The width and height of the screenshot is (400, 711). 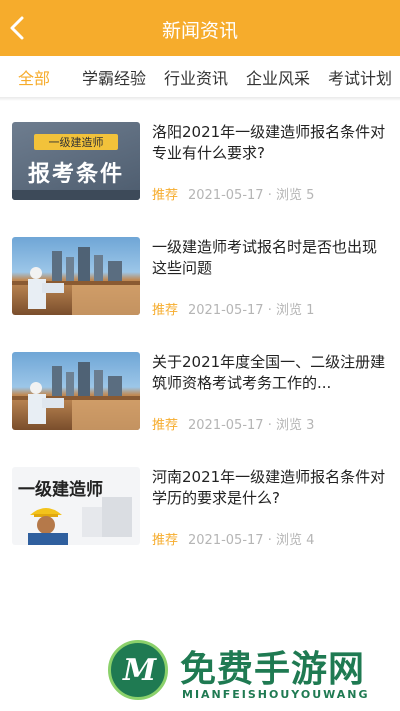 I want to click on watermark-title: 免费手游网, so click(x=273, y=669).